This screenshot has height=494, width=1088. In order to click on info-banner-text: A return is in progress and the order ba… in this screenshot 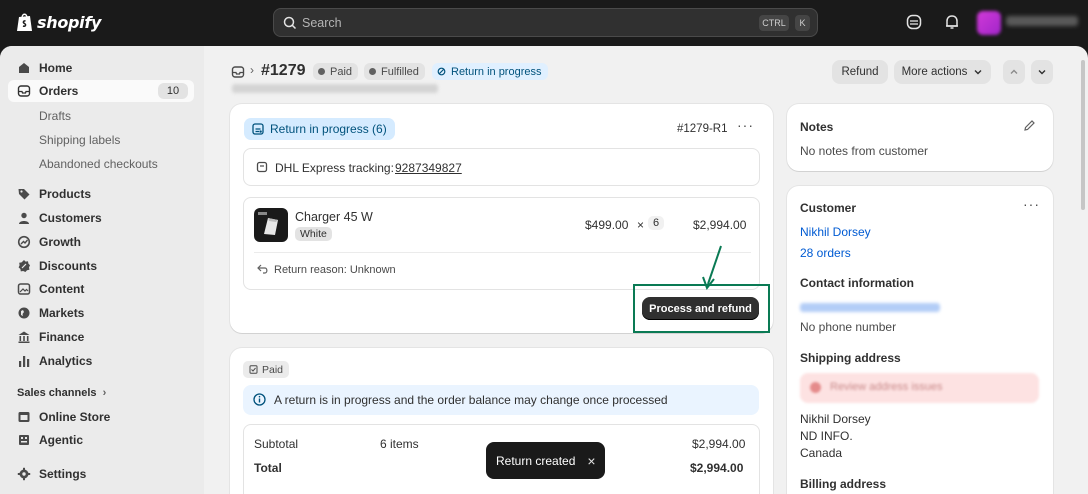, I will do `click(471, 400)`.